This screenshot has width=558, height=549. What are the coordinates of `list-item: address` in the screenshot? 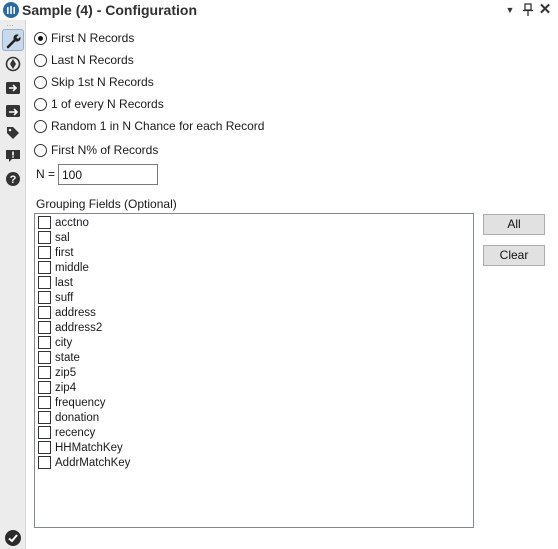 It's located at (67, 312).